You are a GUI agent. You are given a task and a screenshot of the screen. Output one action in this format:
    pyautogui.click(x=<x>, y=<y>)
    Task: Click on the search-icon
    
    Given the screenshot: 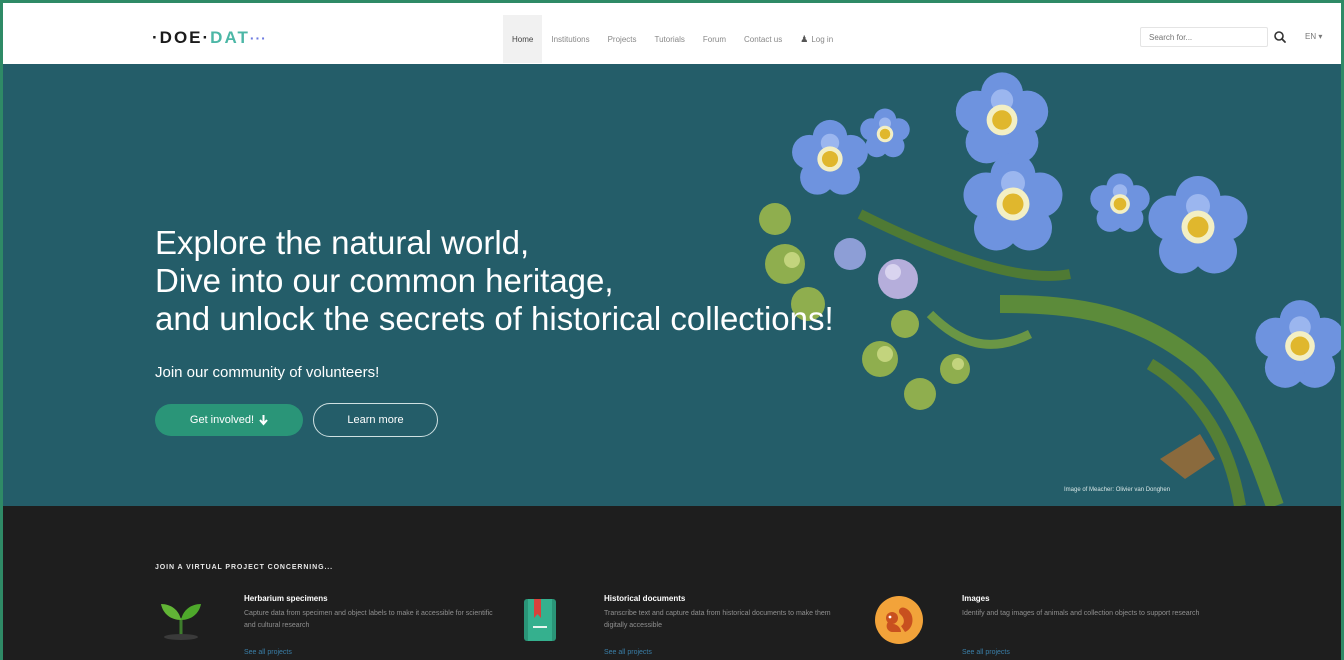 What is the action you would take?
    pyautogui.click(x=1280, y=37)
    